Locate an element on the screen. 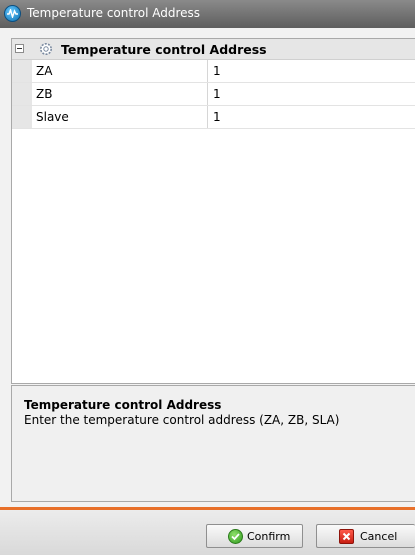 The width and height of the screenshot is (415, 555). title-bar: Temperature control Address is located at coordinates (207, 14).